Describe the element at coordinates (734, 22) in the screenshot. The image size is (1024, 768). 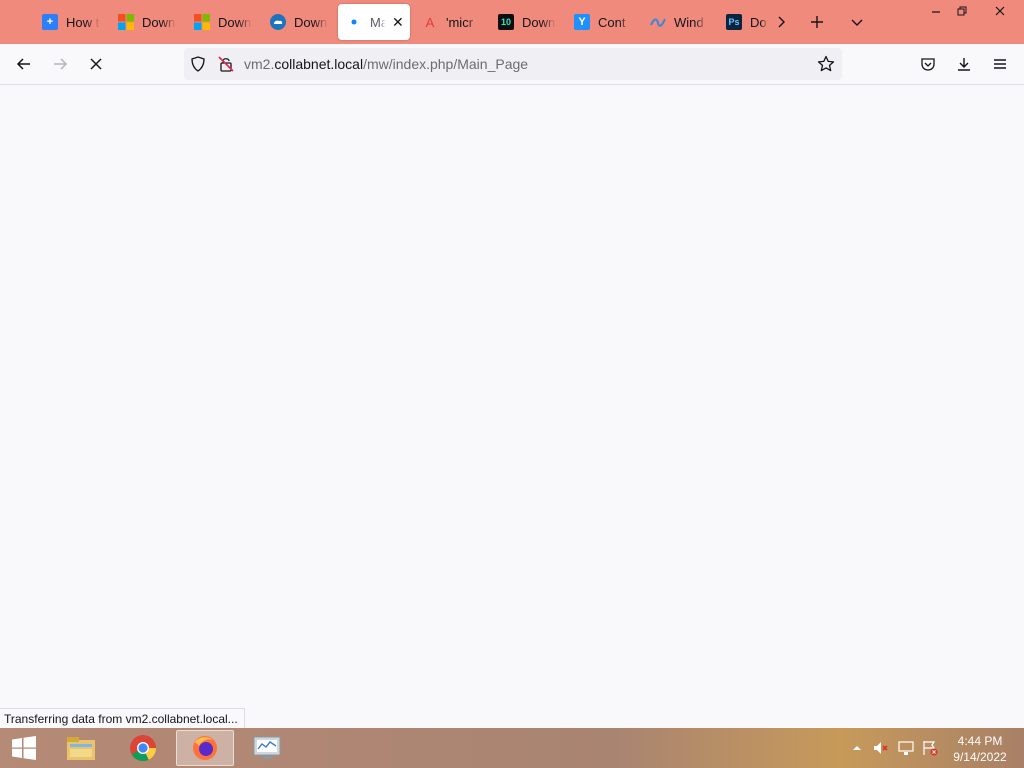
I see `ps-tile-icon: Ps` at that location.